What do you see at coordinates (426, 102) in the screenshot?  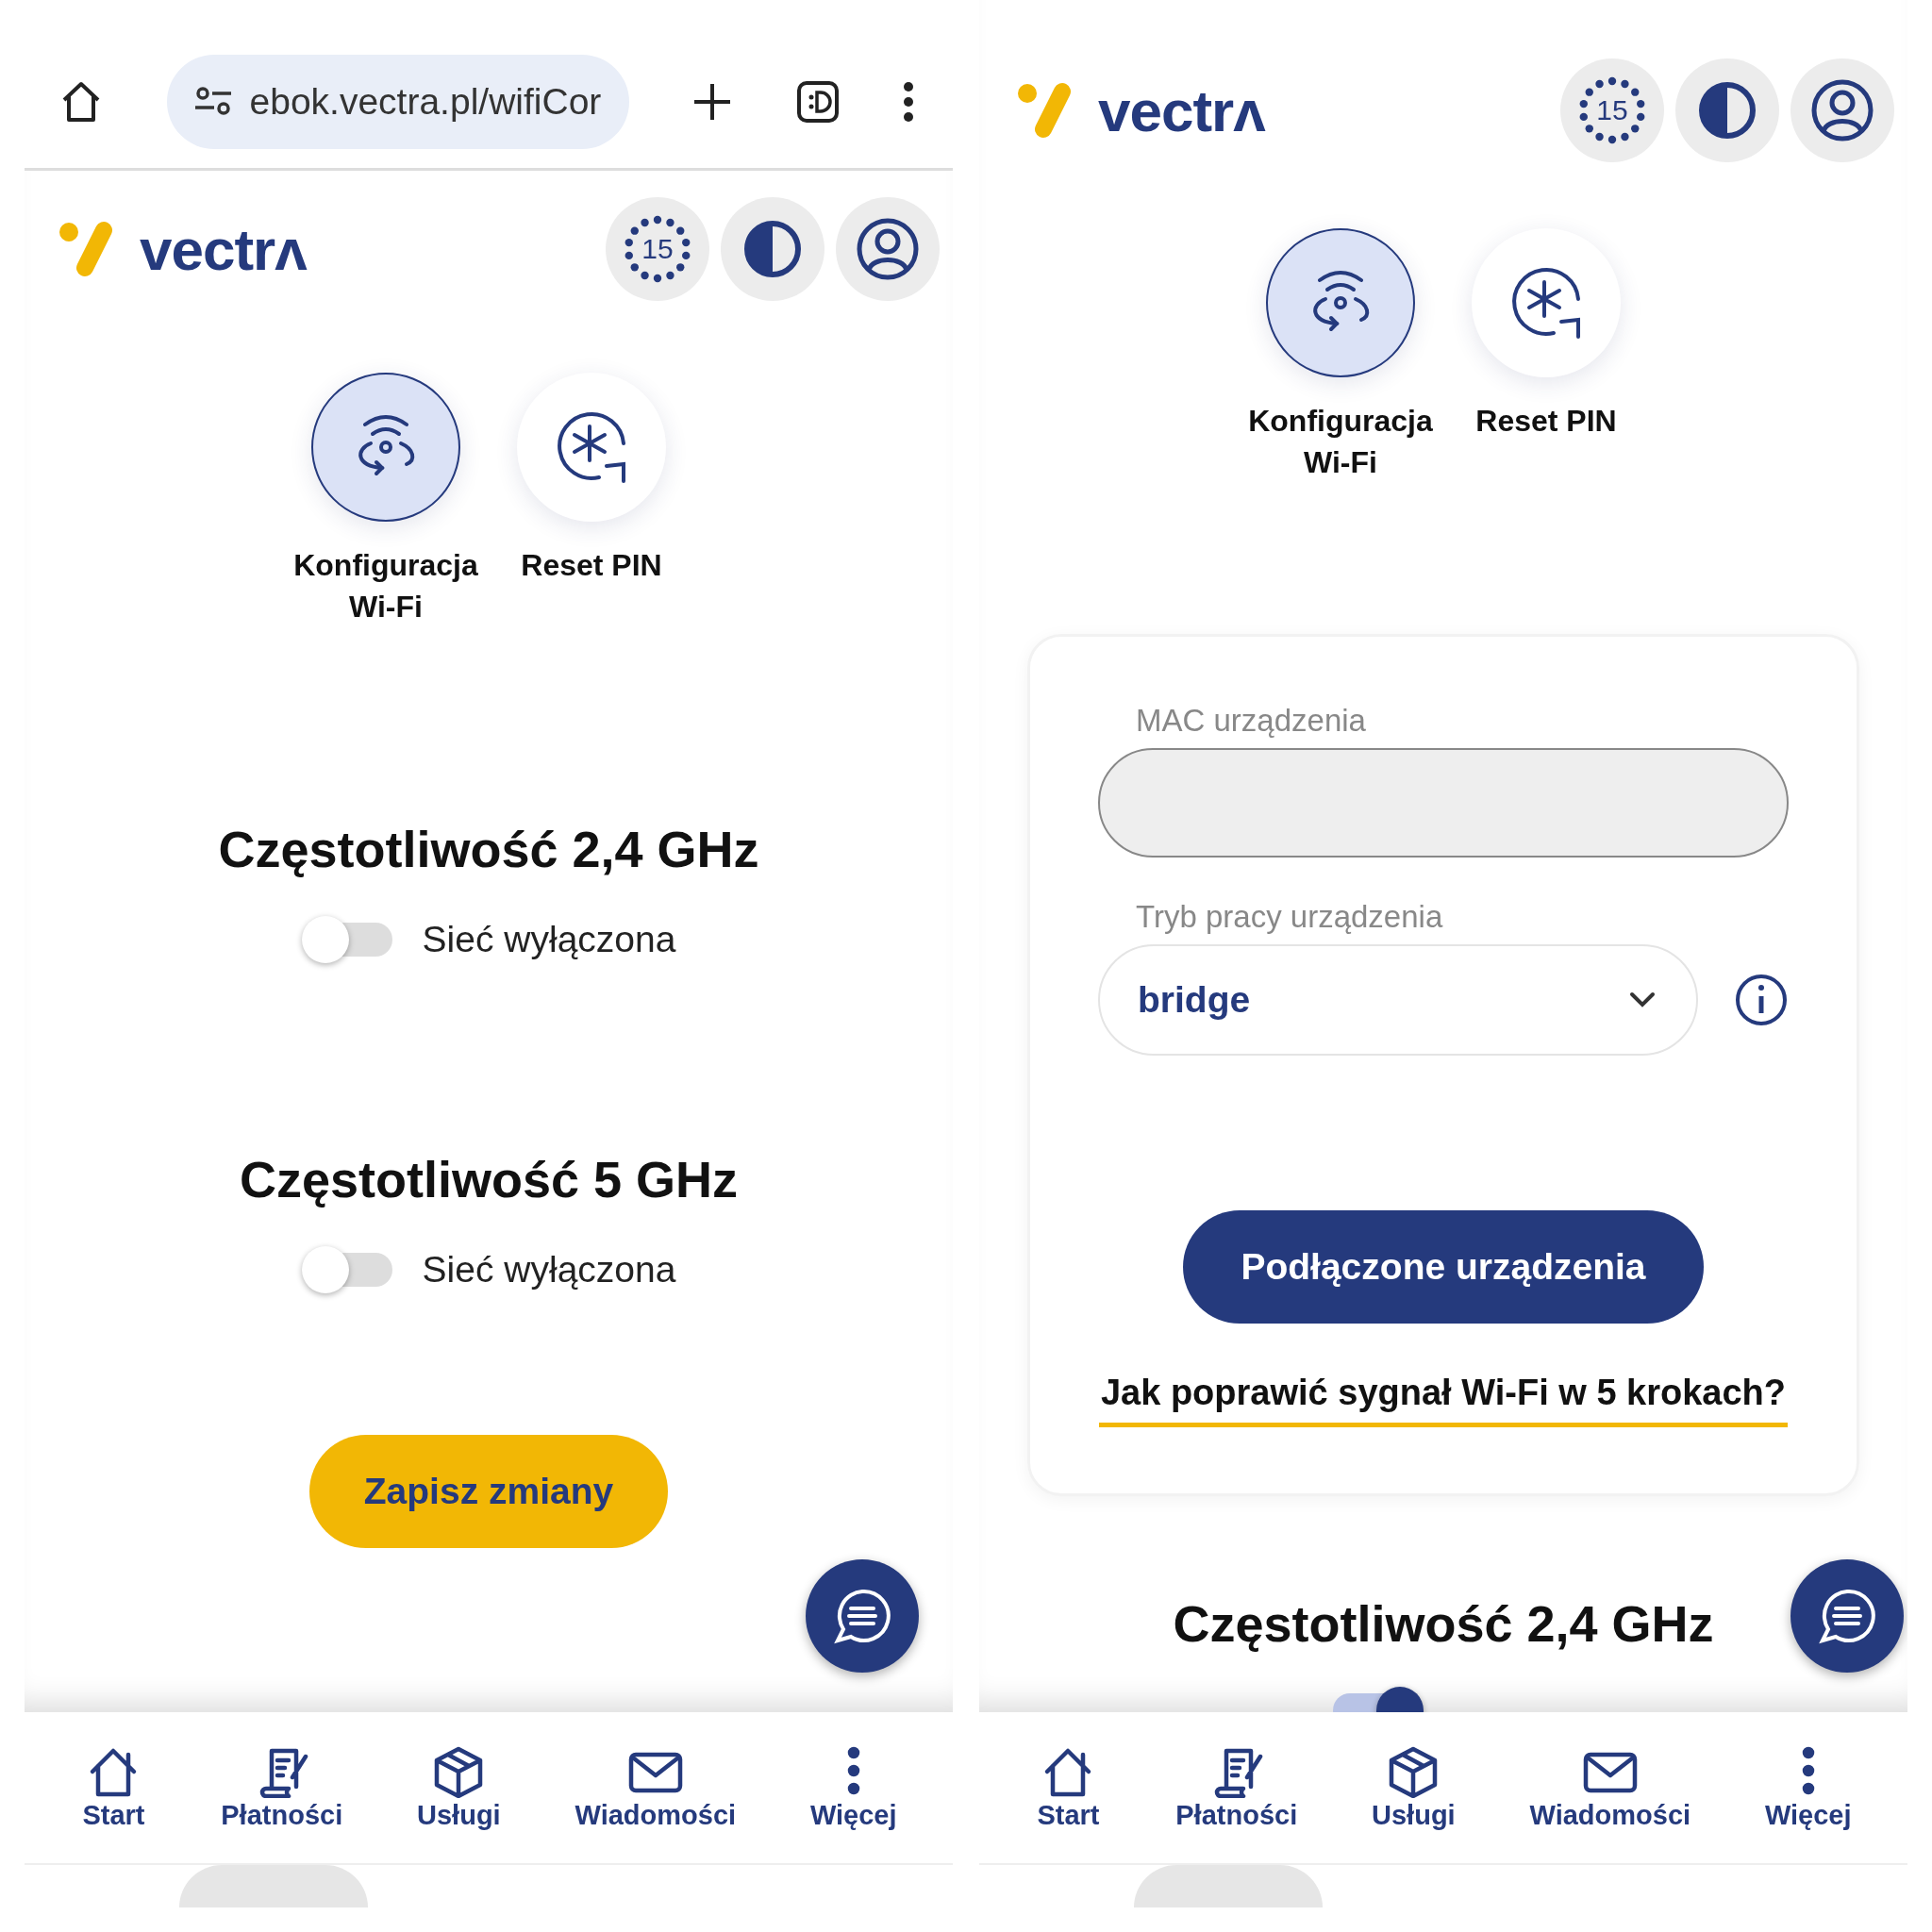 I see `url-text: ebok.vectra.pl/wifiCor` at bounding box center [426, 102].